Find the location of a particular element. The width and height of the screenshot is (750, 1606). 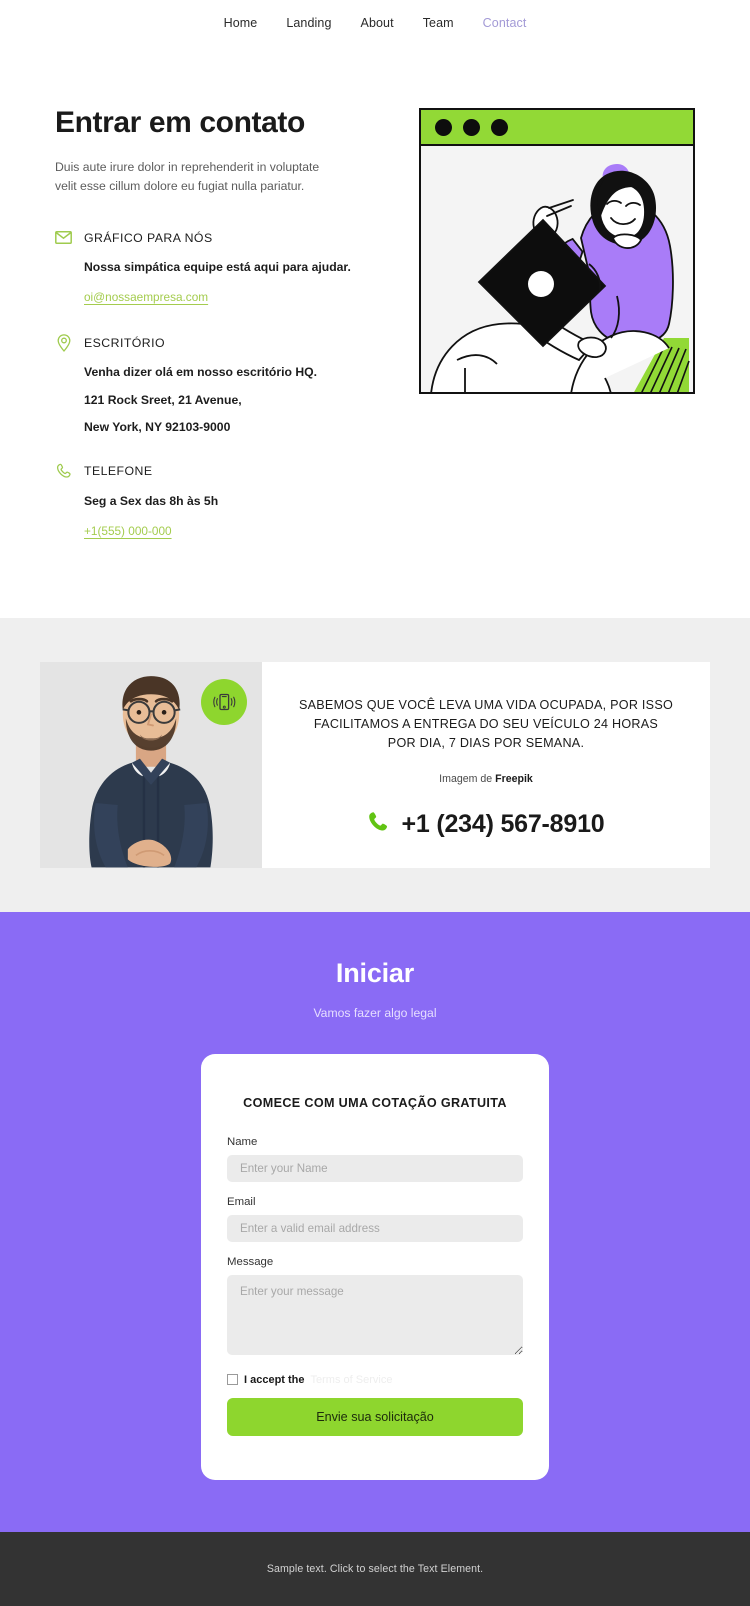

contact-block-line: Venha dizer olá em nosso escritório HQ. is located at coordinates (200, 372).